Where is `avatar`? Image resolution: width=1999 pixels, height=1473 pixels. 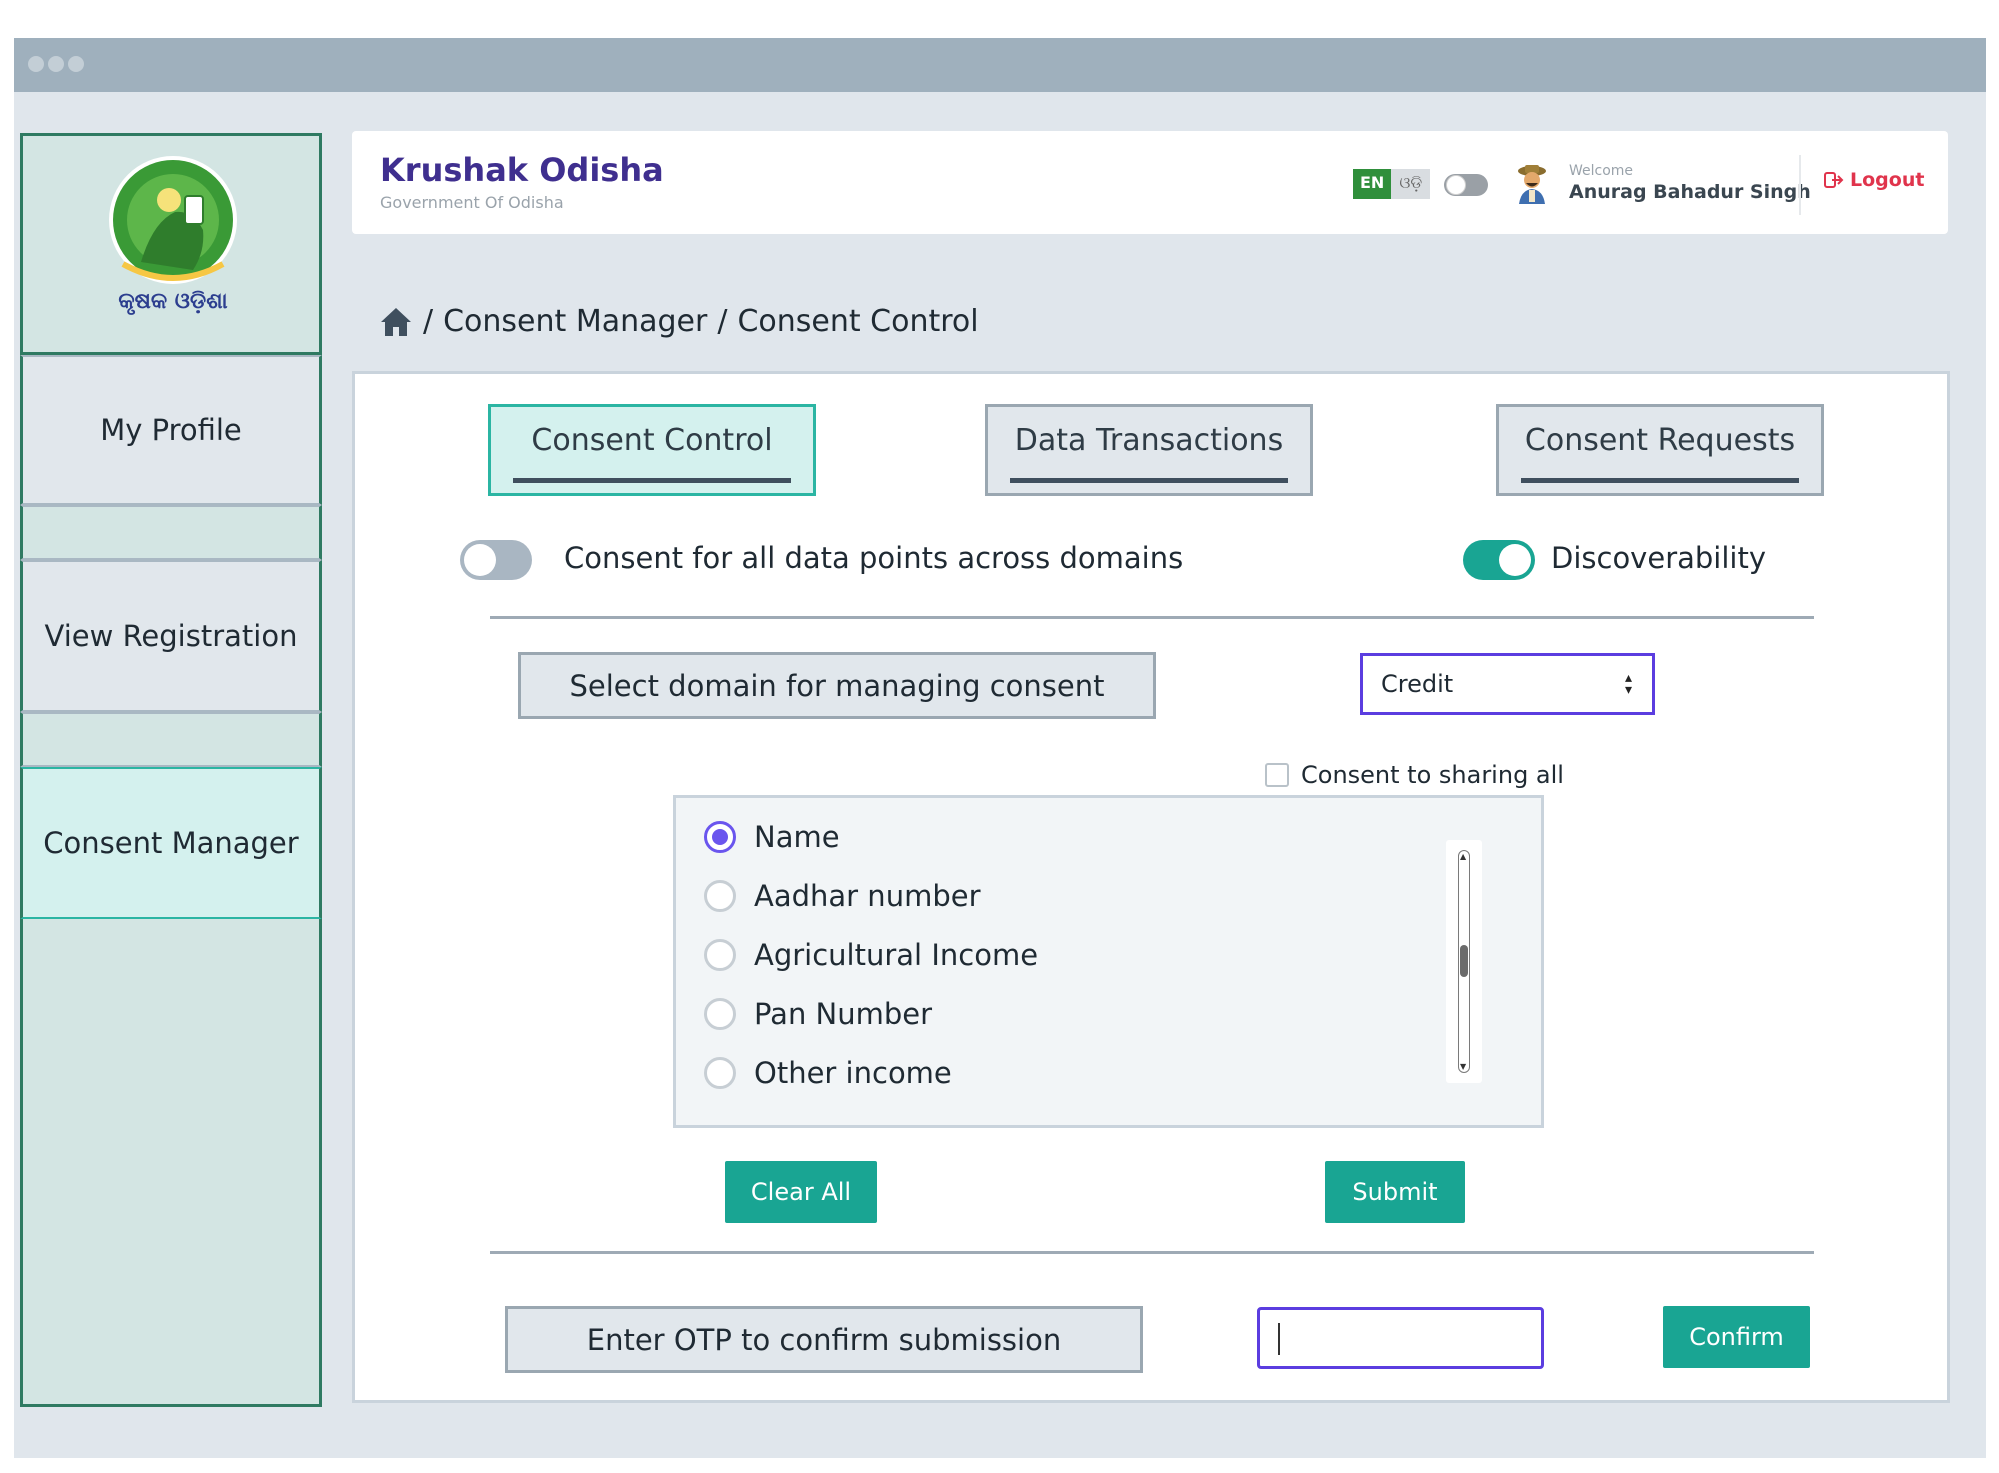 avatar is located at coordinates (1532, 183).